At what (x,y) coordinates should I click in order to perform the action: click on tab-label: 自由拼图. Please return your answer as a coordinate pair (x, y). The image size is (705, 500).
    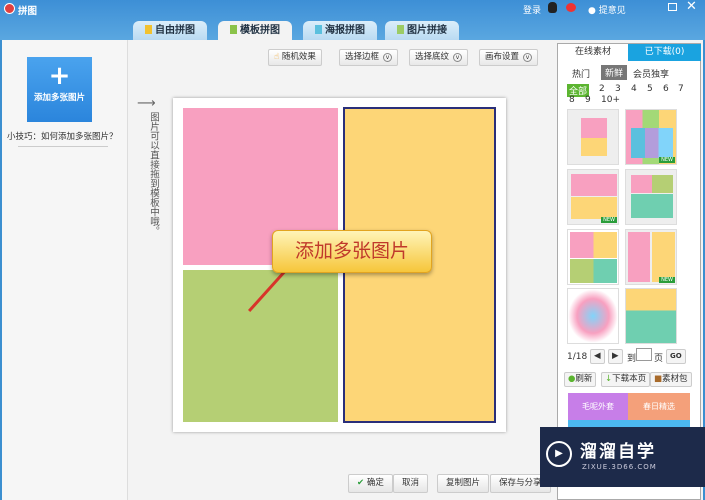
    Looking at the image, I should click on (175, 30).